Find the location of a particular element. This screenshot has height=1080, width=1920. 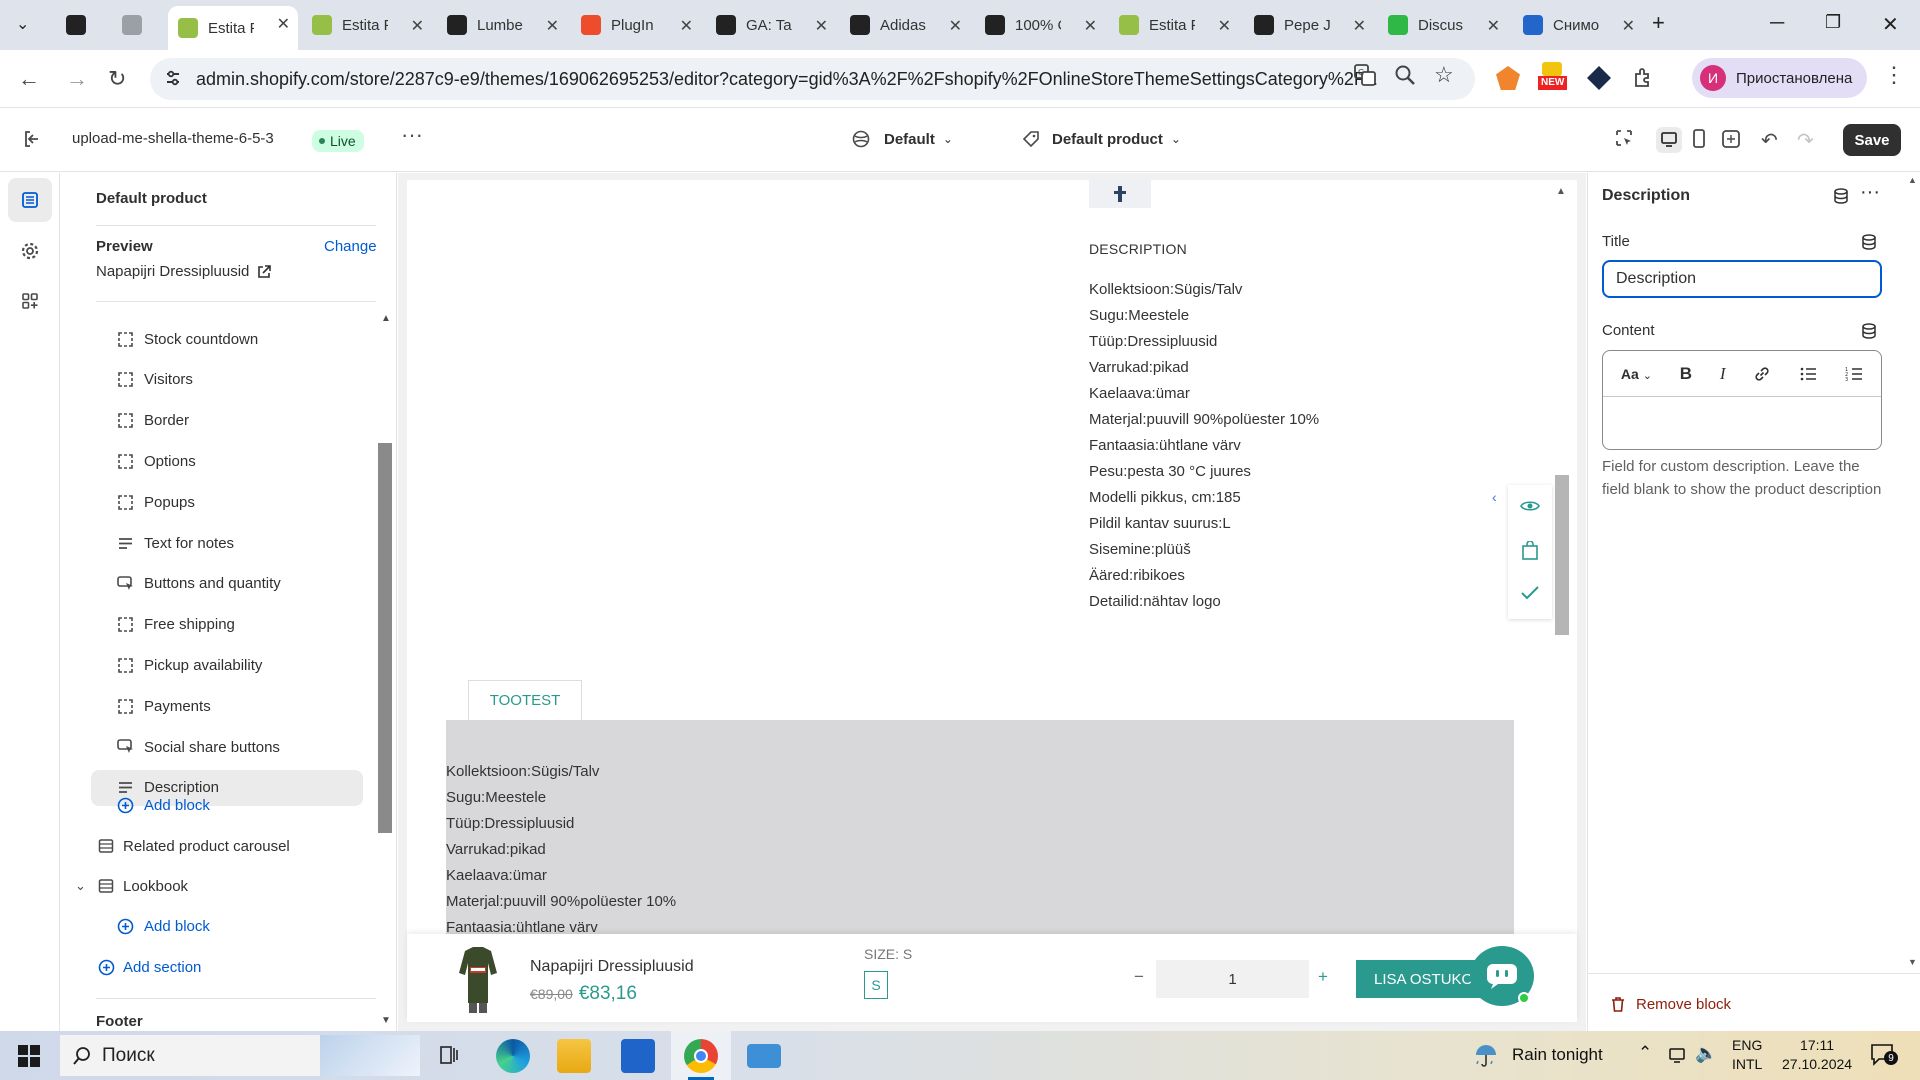

extension-new-icon: NEW is located at coordinates (1553, 77).